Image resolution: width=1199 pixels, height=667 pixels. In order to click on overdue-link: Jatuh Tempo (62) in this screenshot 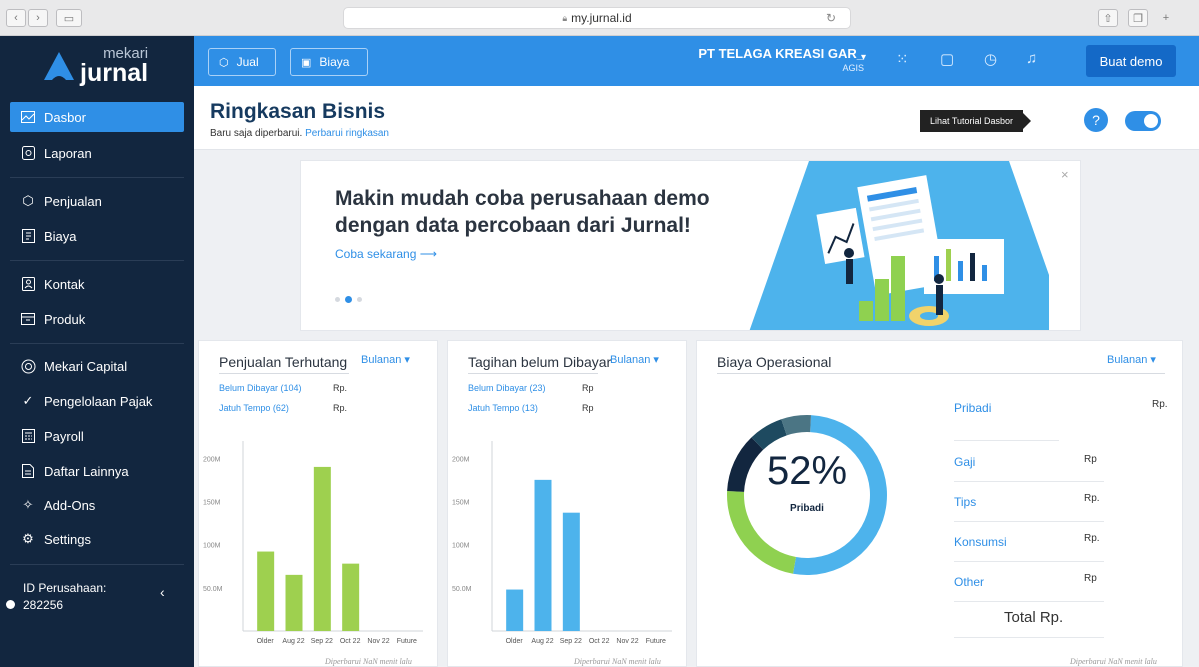, I will do `click(254, 408)`.